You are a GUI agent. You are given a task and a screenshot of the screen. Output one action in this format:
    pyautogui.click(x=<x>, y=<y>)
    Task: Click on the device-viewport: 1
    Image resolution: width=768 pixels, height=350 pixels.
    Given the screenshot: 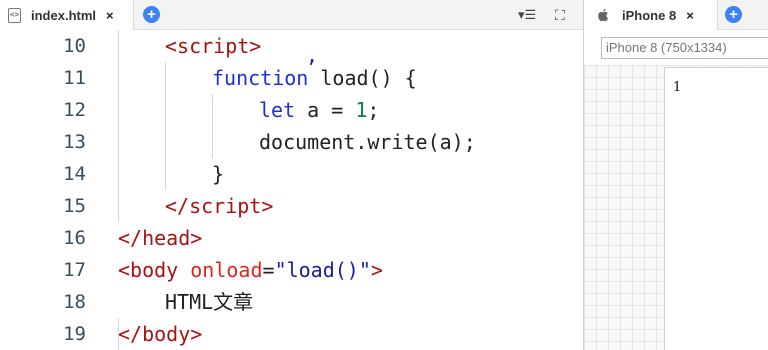 What is the action you would take?
    pyautogui.click(x=716, y=208)
    